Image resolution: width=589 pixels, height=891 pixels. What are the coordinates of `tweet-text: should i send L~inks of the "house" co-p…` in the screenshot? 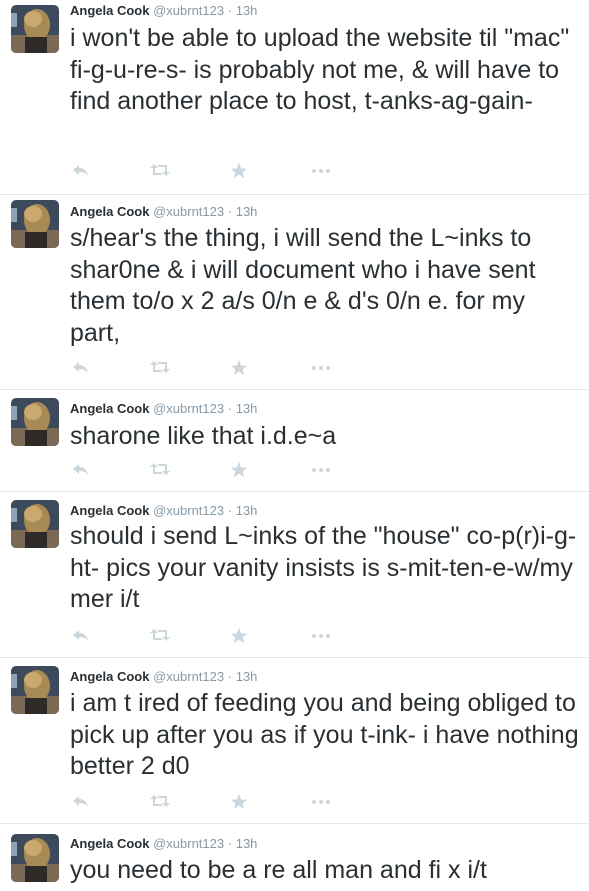 It's located at (323, 567).